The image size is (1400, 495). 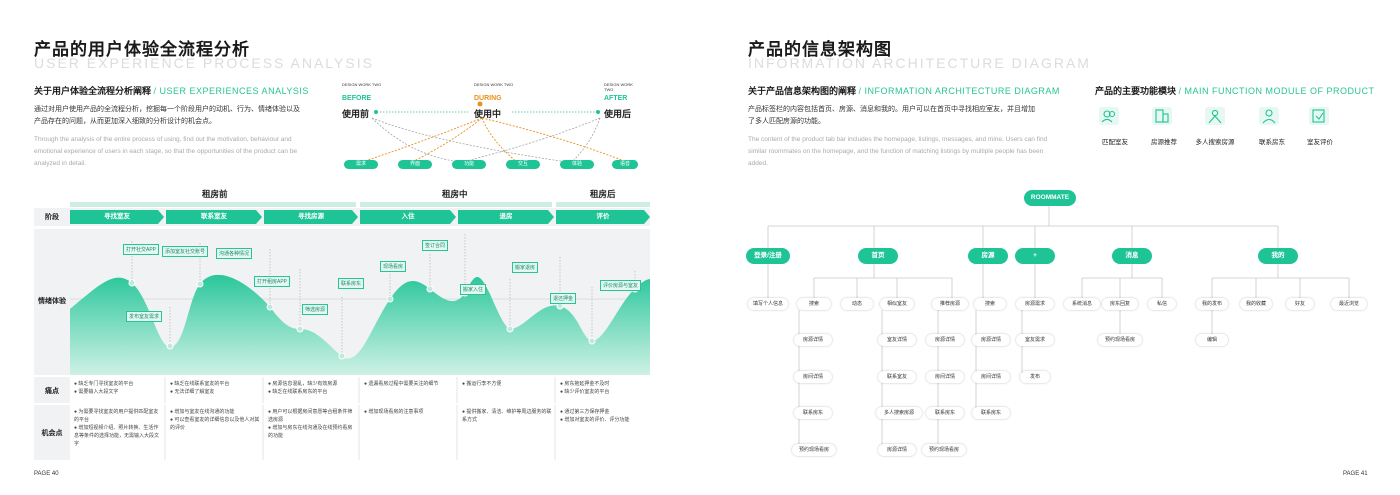 What do you see at coordinates (455, 194) in the screenshot?
I see `phase-label: 租房中` at bounding box center [455, 194].